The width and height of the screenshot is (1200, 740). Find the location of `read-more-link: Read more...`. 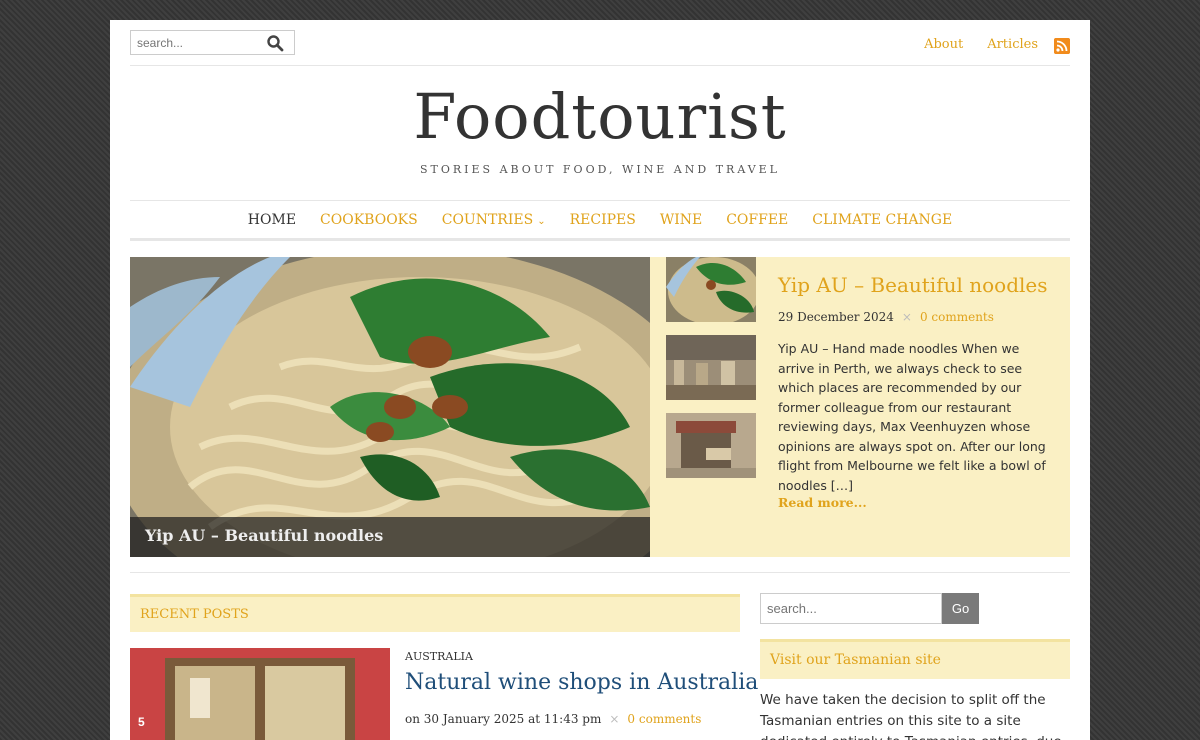

read-more-link: Read more... is located at coordinates (822, 502).